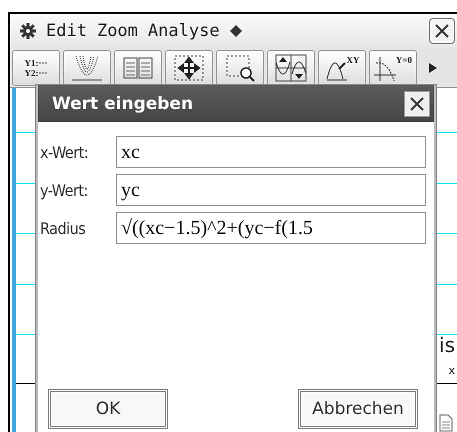 This screenshot has height=432, width=457. I want to click on table-icon, so click(138, 67).